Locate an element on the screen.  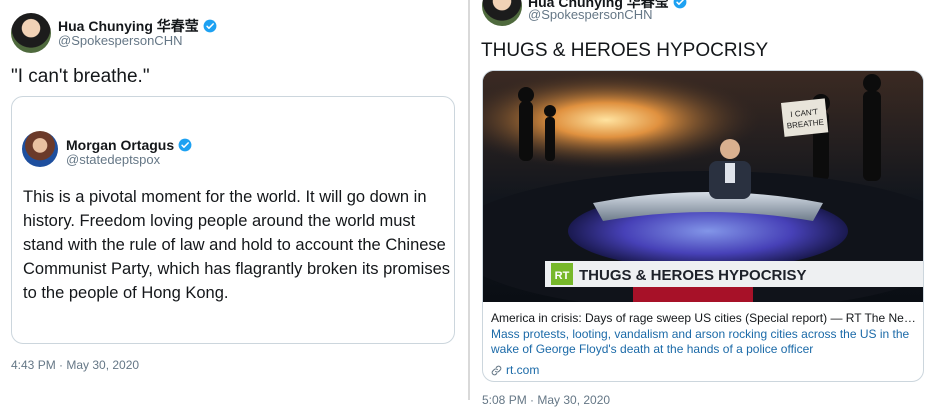
tweet-timestamp: 5:08 PM · May 30, 2020 is located at coordinates (546, 400).